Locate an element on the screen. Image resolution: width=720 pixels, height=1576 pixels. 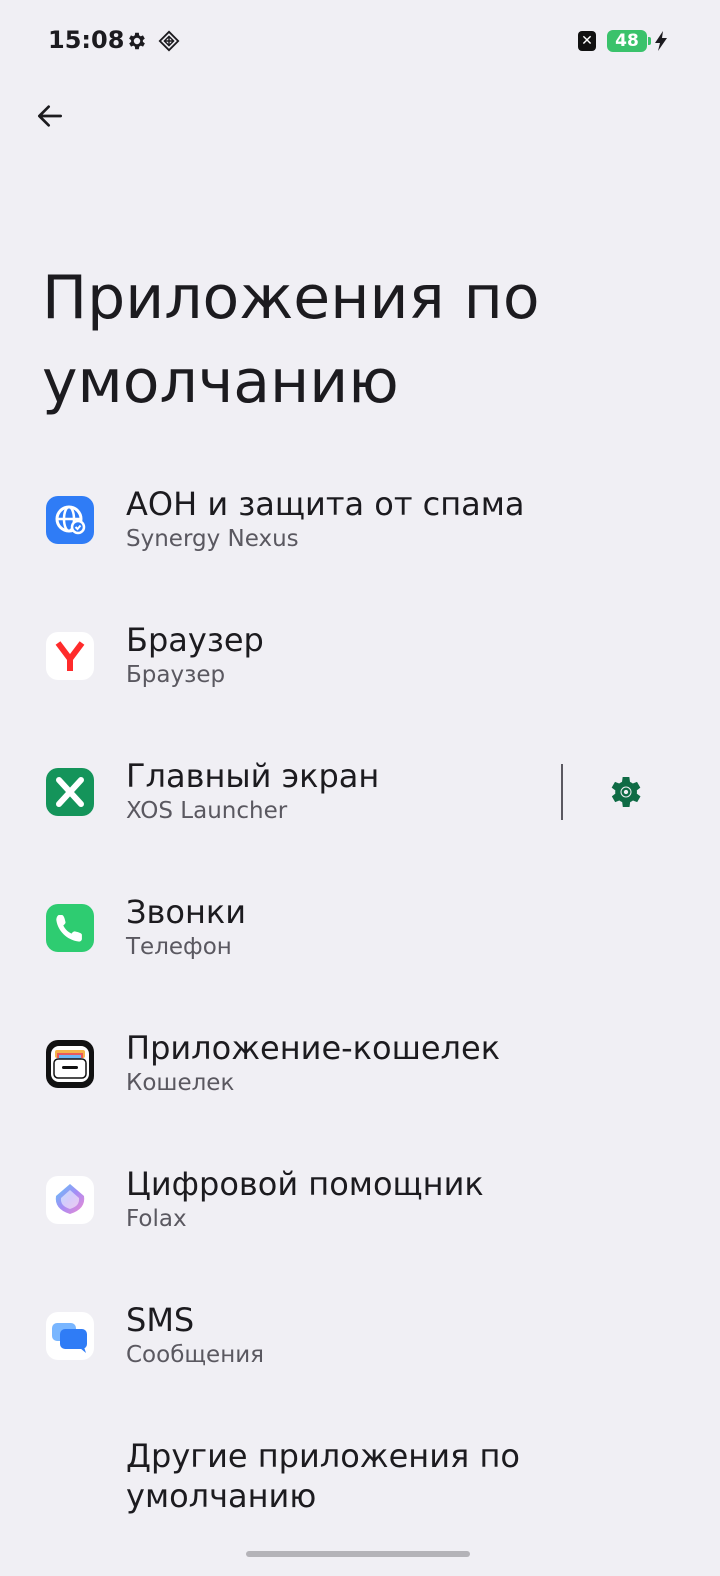
navigation-gesture-handle is located at coordinates (358, 1554).